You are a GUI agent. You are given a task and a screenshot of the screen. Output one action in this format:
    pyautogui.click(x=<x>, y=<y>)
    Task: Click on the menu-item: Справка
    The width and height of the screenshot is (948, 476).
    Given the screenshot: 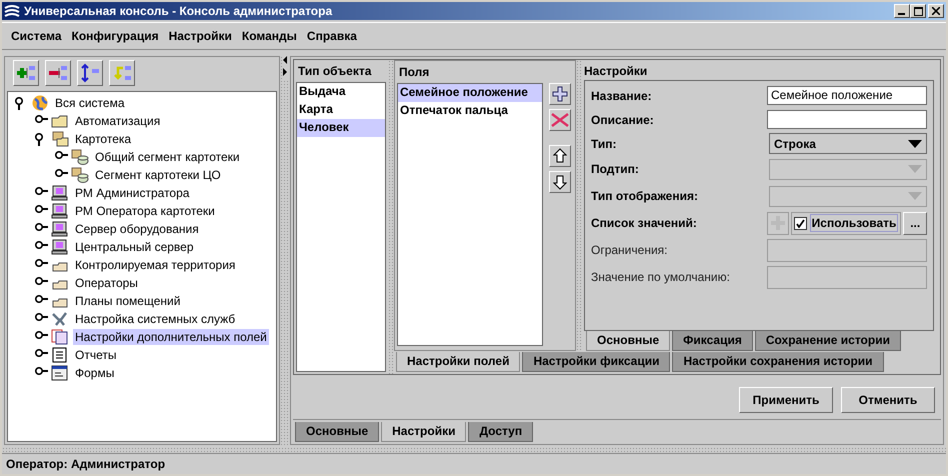 What is the action you would take?
    pyautogui.click(x=332, y=36)
    